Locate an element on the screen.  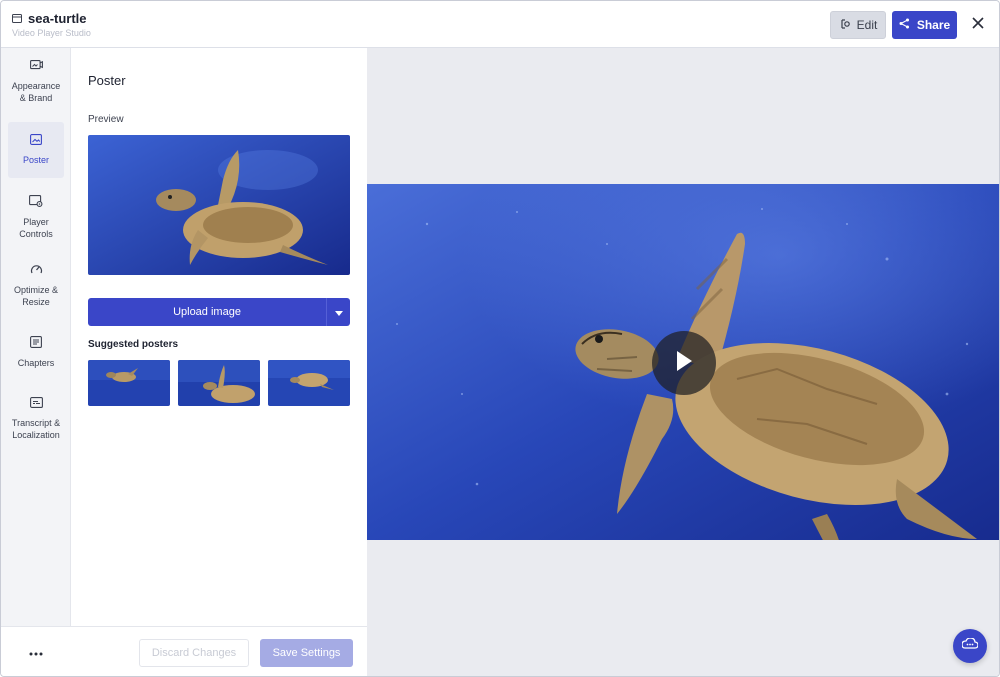
suggested-posters-label: Suggested posters is located at coordinates (133, 344).